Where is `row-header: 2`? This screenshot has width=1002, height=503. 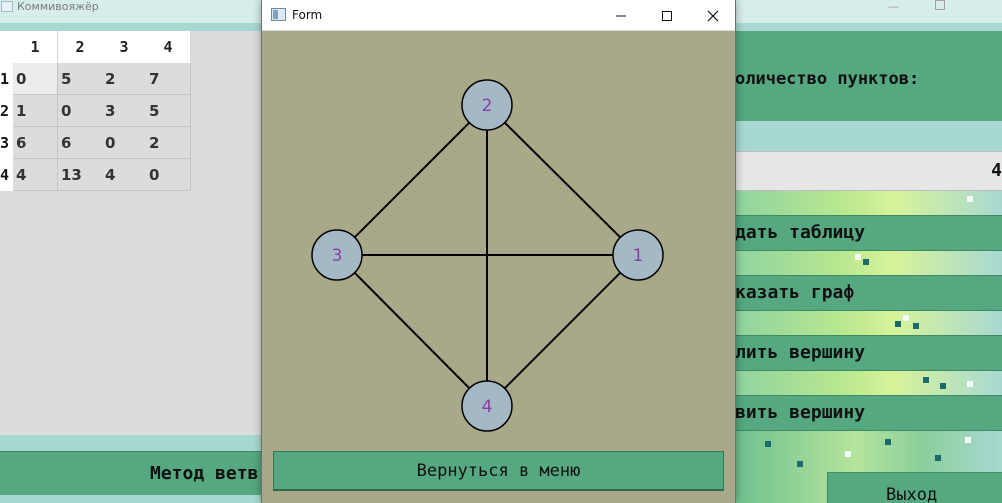
row-header: 2 is located at coordinates (6, 111).